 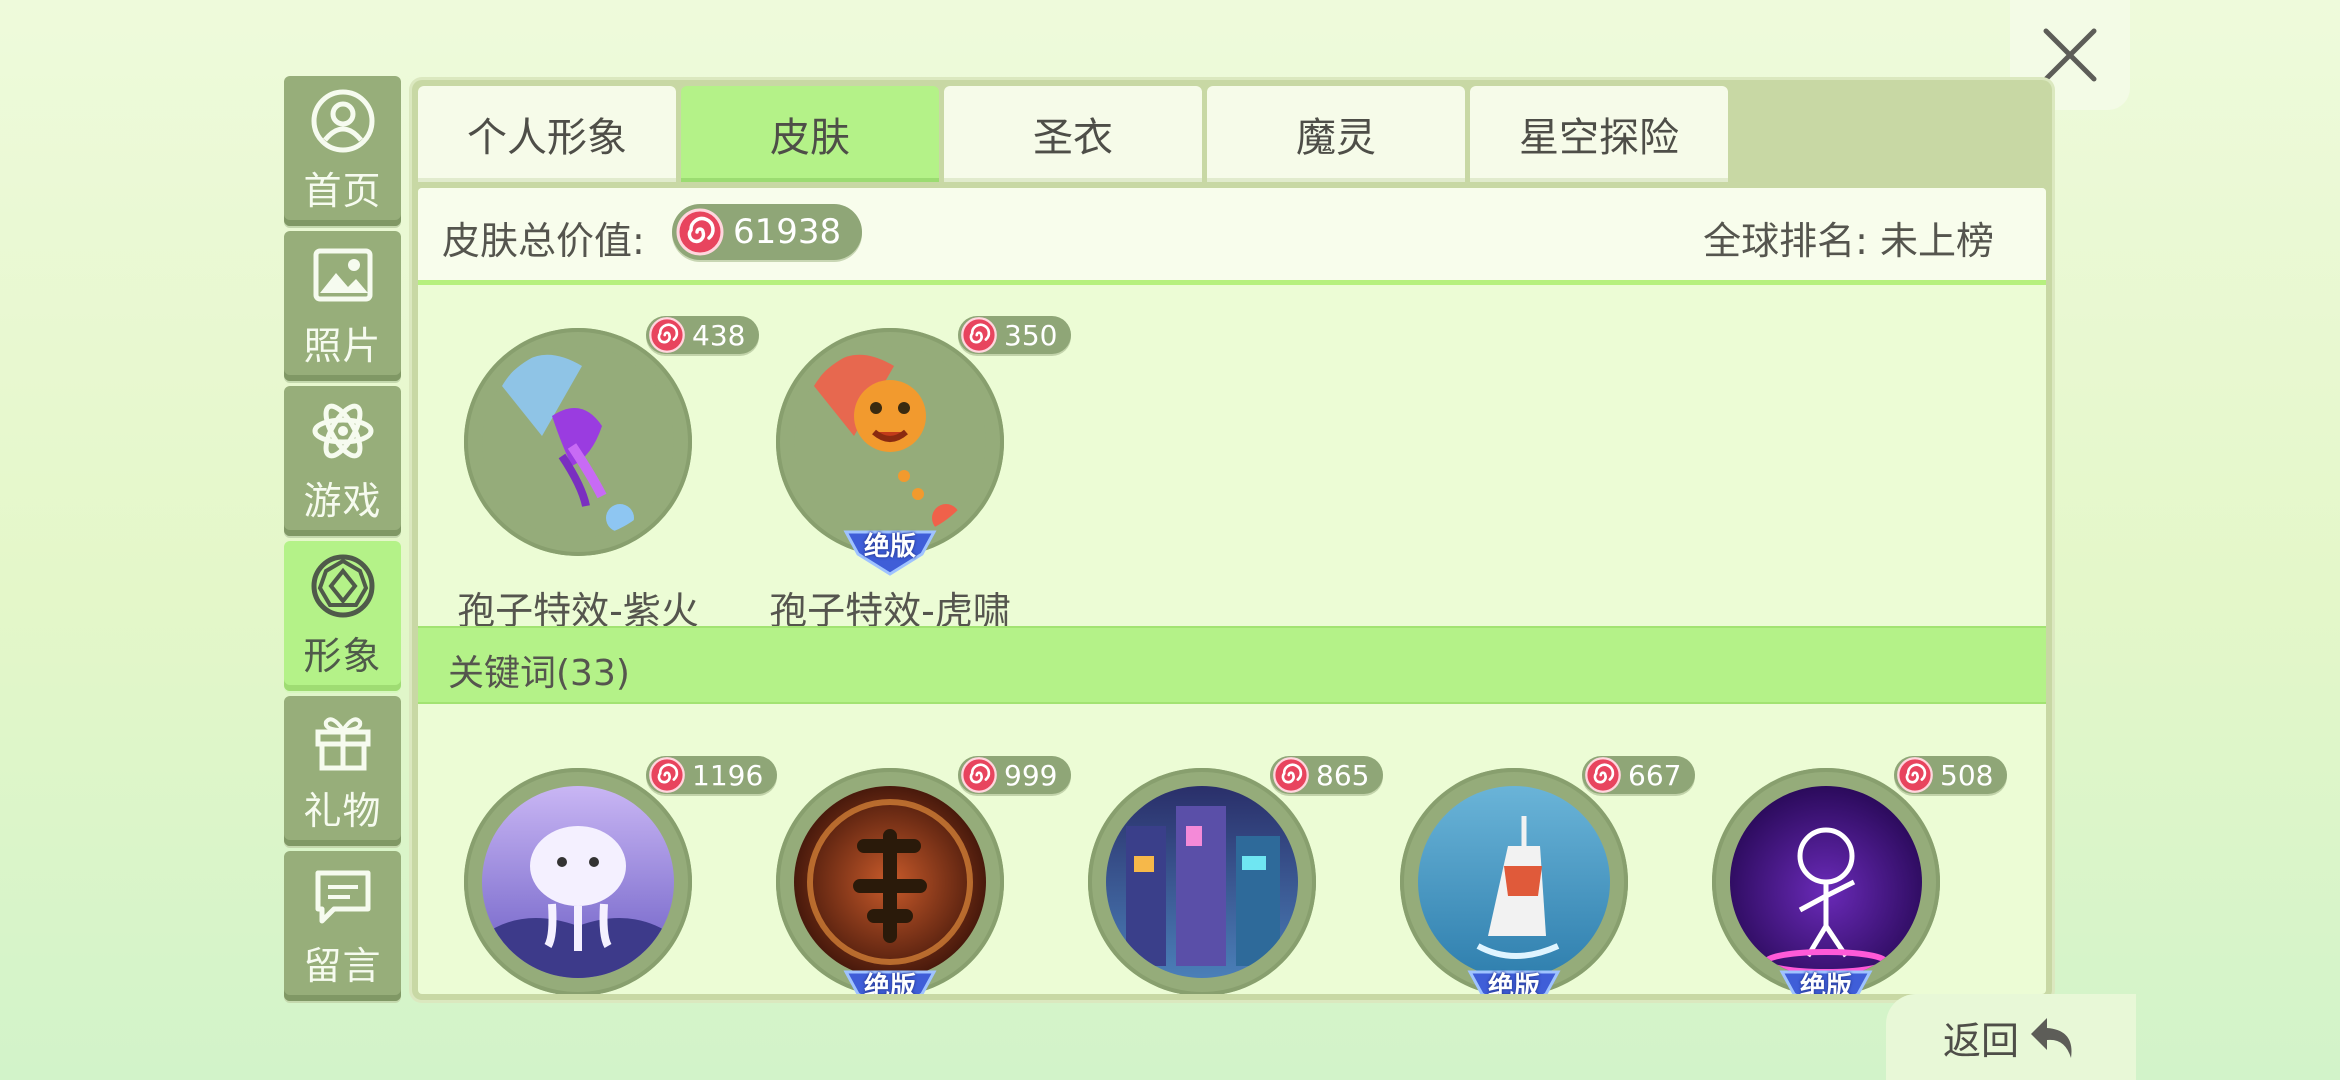 What do you see at coordinates (342, 743) in the screenshot?
I see `gift-icon` at bounding box center [342, 743].